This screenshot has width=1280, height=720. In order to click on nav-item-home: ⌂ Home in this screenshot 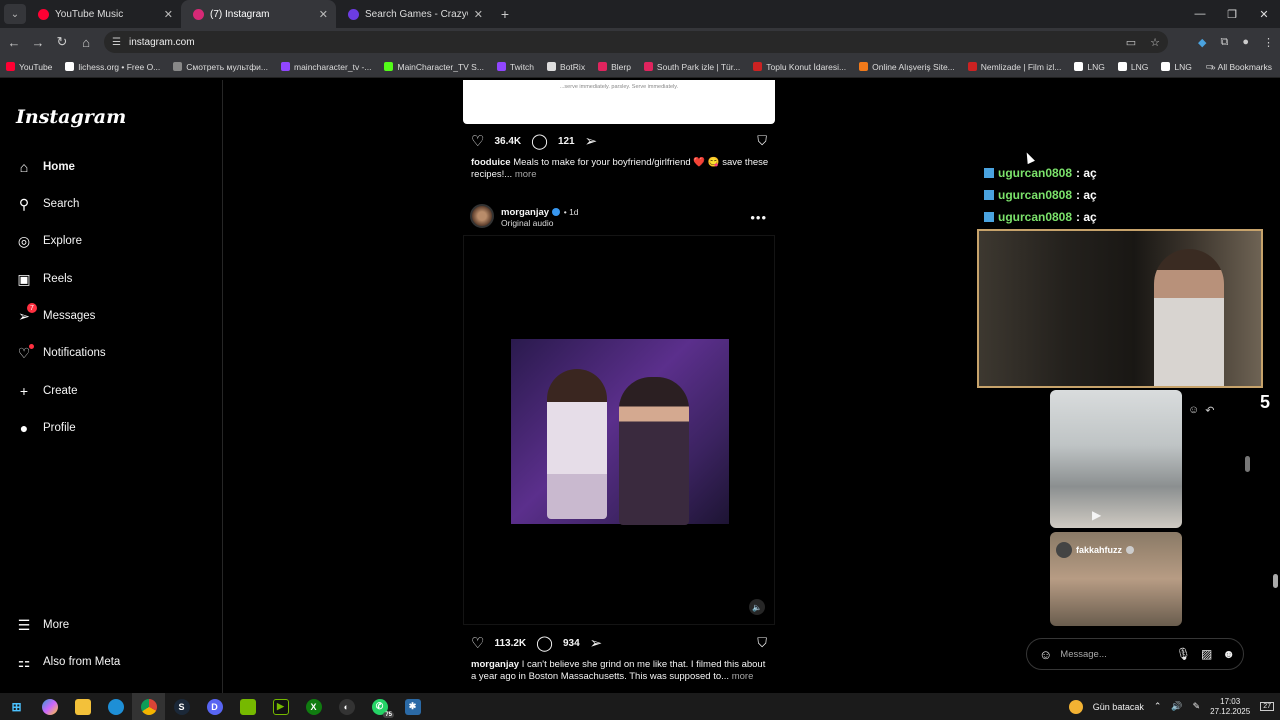, I will do `click(45, 167)`.